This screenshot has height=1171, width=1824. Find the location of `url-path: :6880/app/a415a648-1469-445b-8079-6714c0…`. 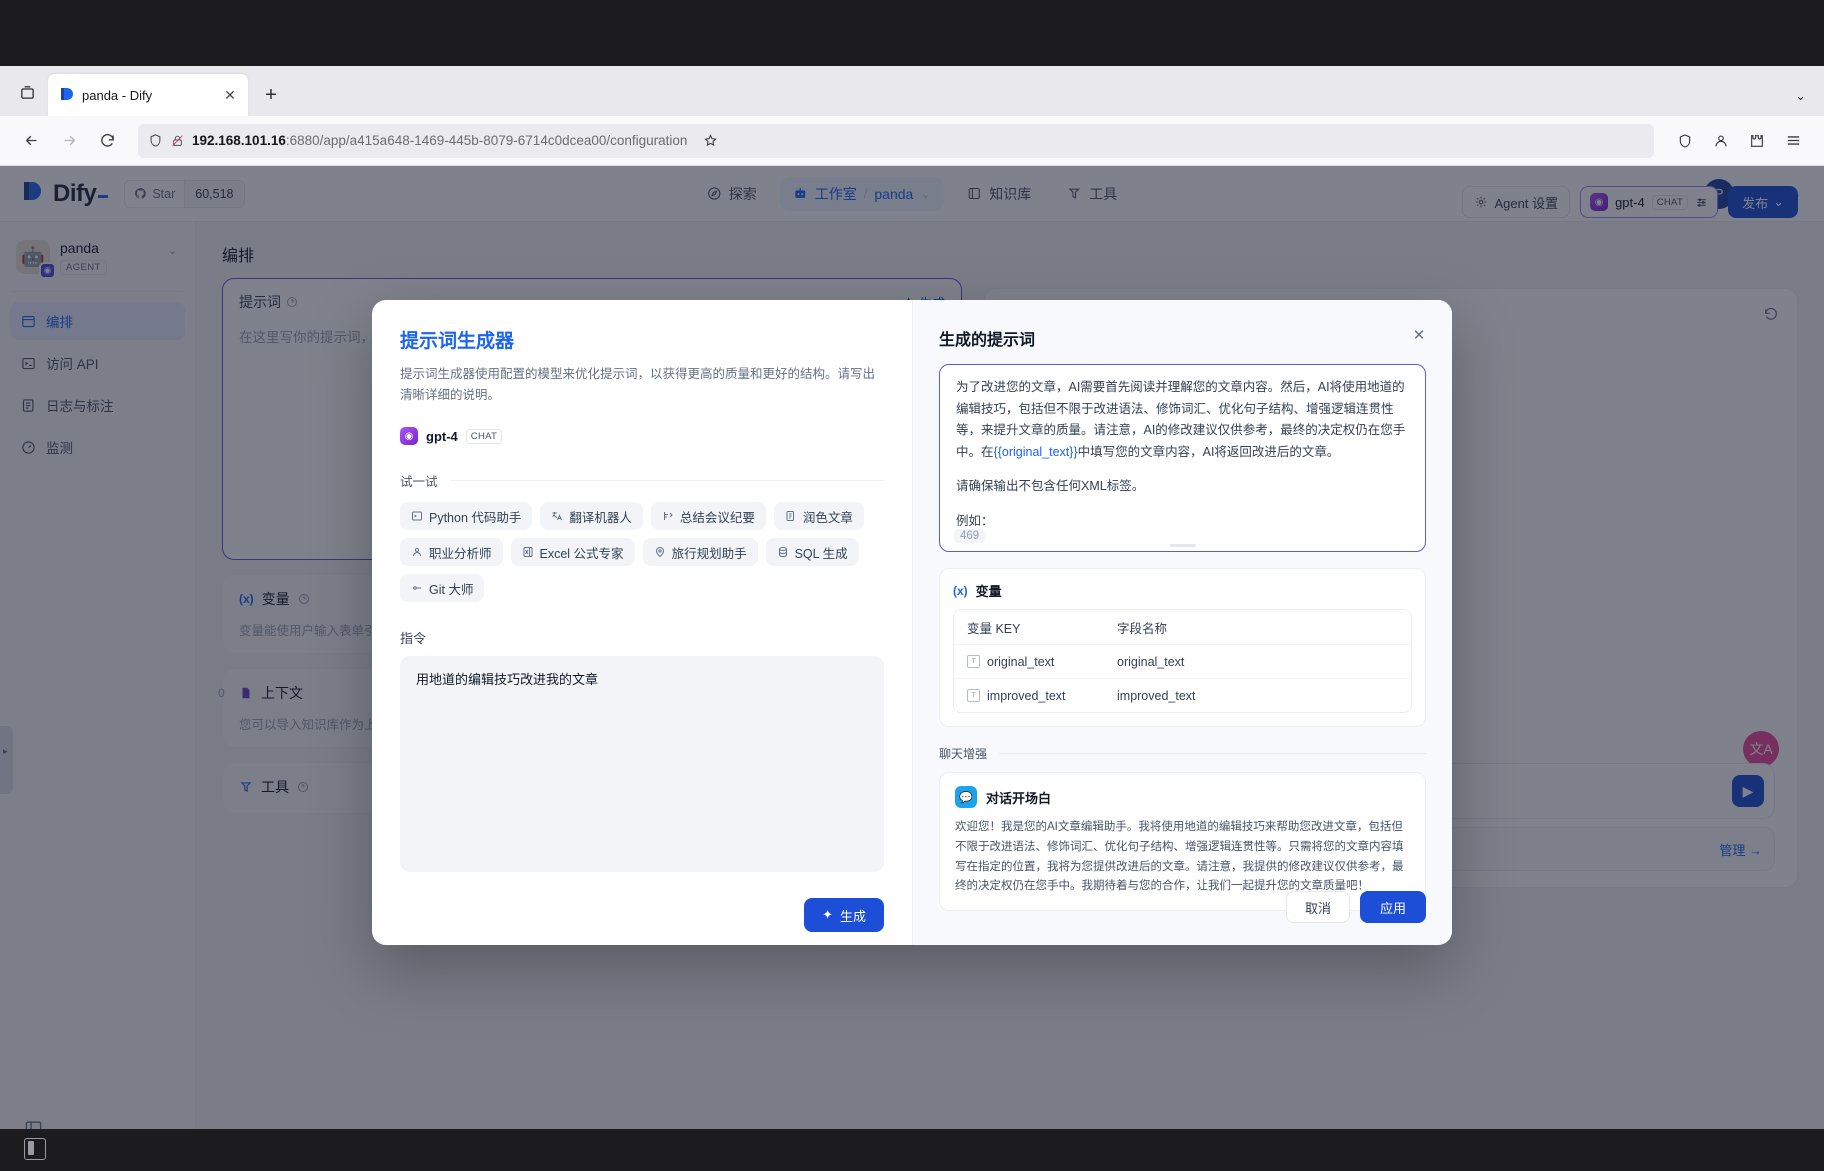

url-path: :6880/app/a415a648-1469-445b-8079-6714c0… is located at coordinates (486, 140).